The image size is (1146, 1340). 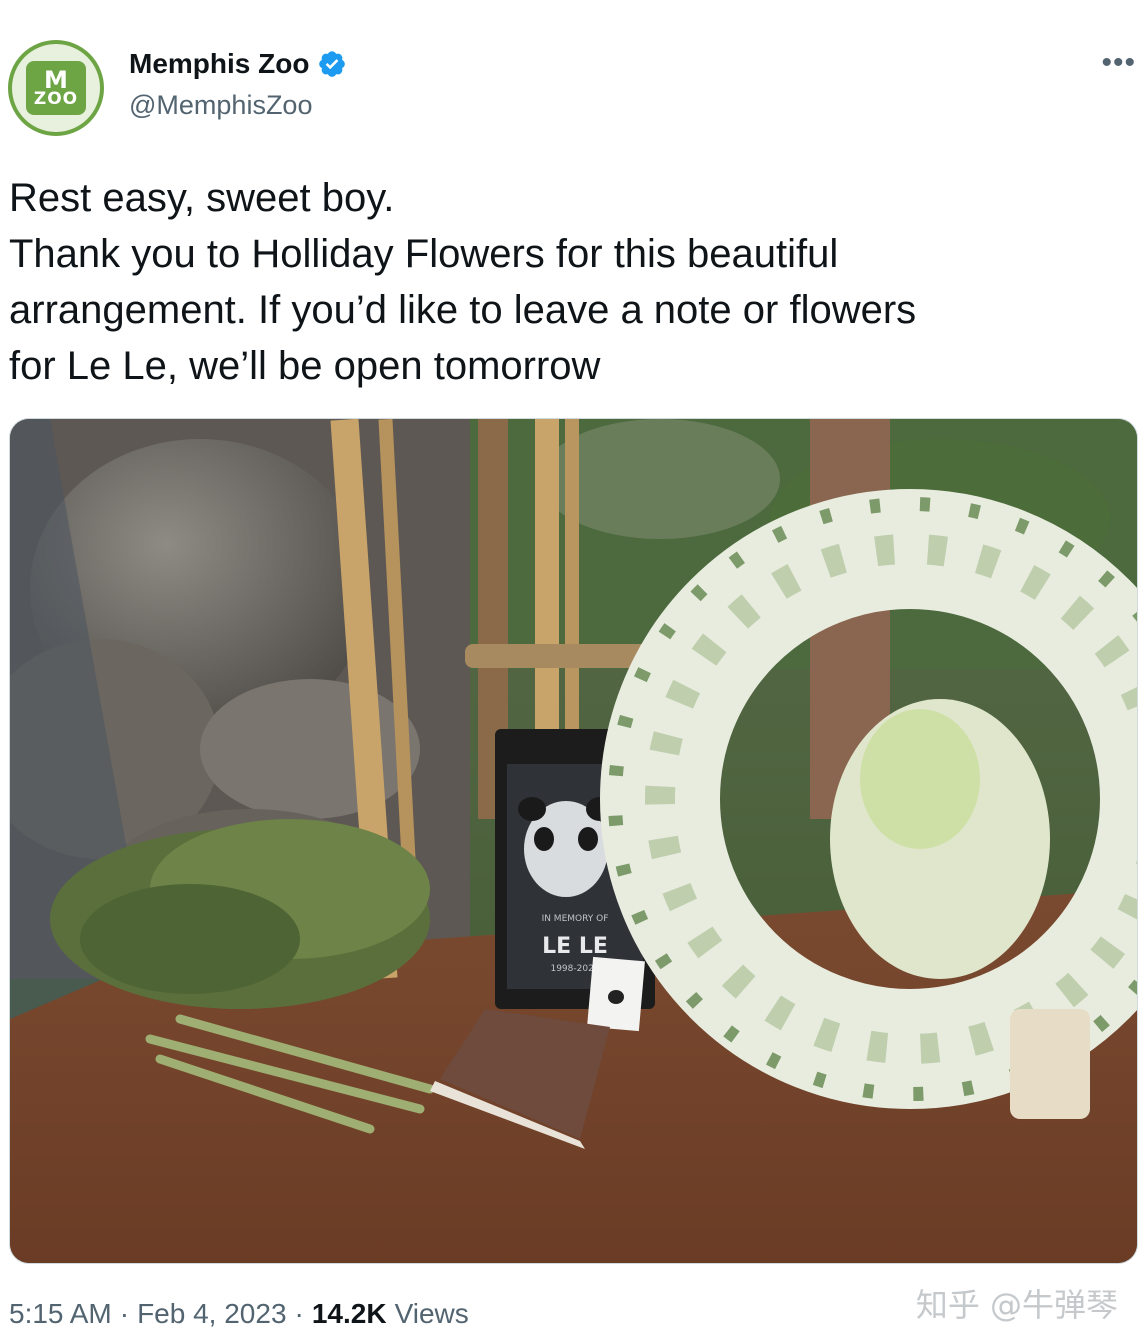 I want to click on zoo-logo: M ZOO, so click(x=56, y=88).